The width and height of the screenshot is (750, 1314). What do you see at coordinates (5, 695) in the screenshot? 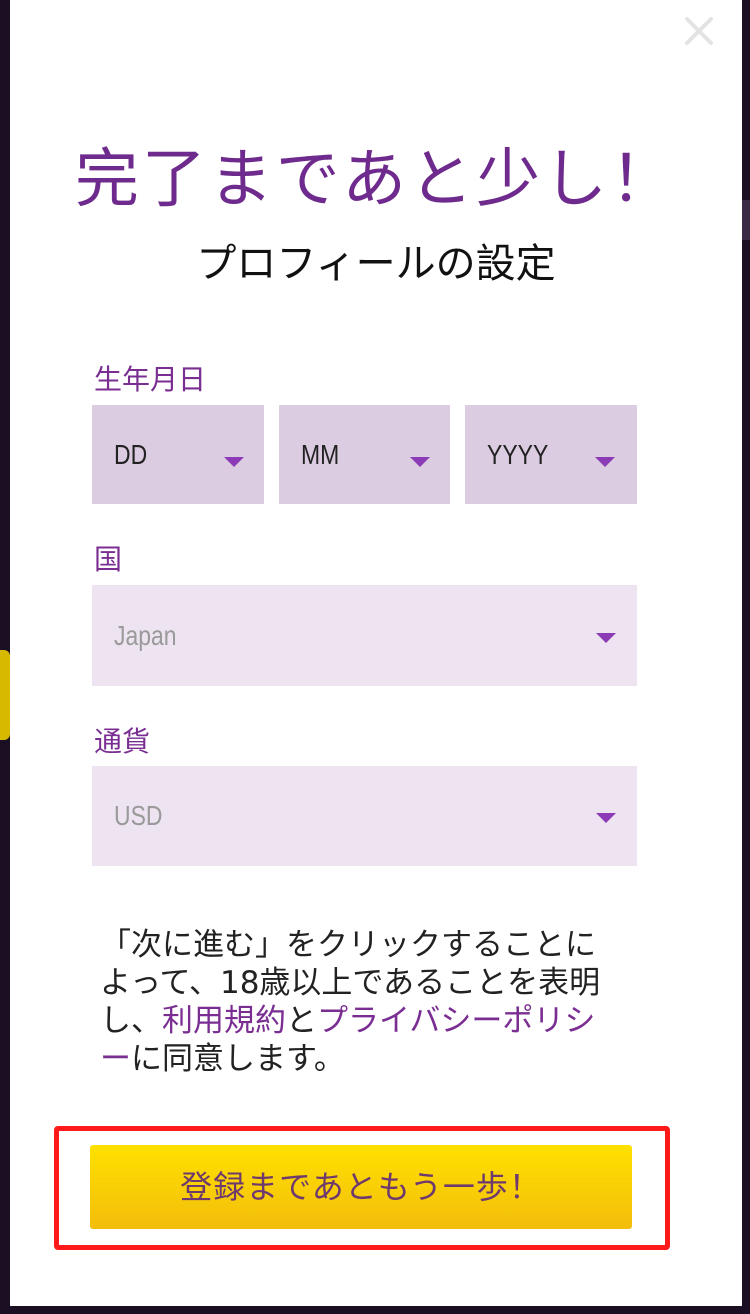
I see `background-banner-edge` at bounding box center [5, 695].